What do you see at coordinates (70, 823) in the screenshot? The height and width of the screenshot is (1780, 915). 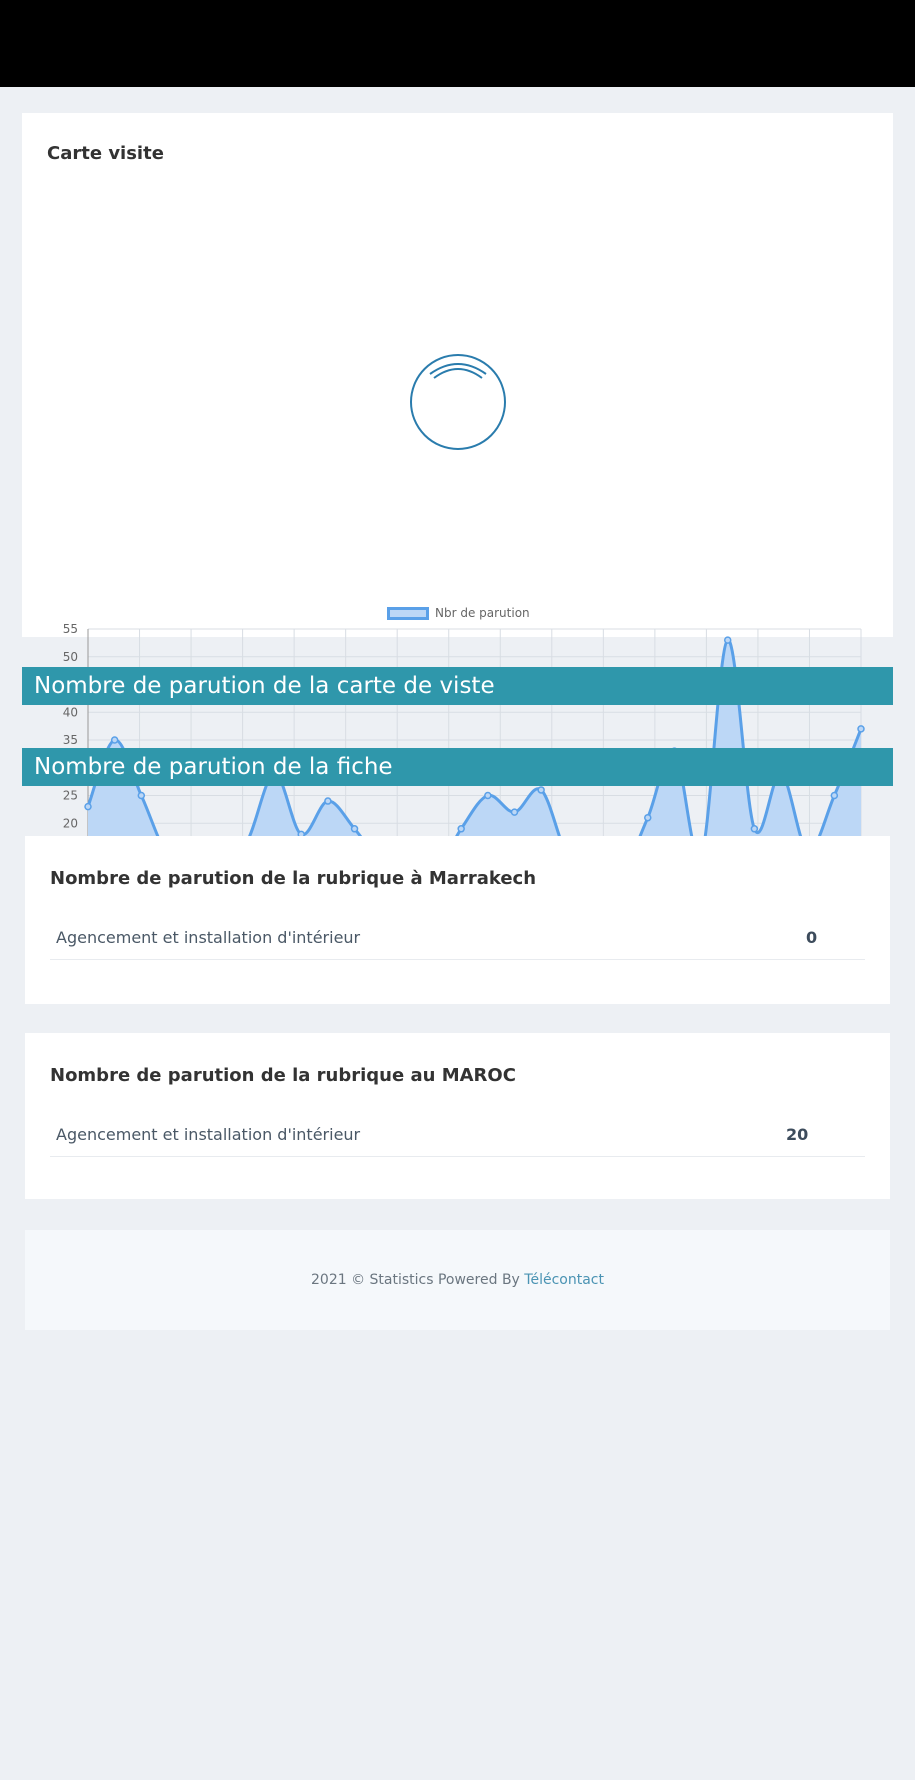 I see `y-tick-label: 20` at bounding box center [70, 823].